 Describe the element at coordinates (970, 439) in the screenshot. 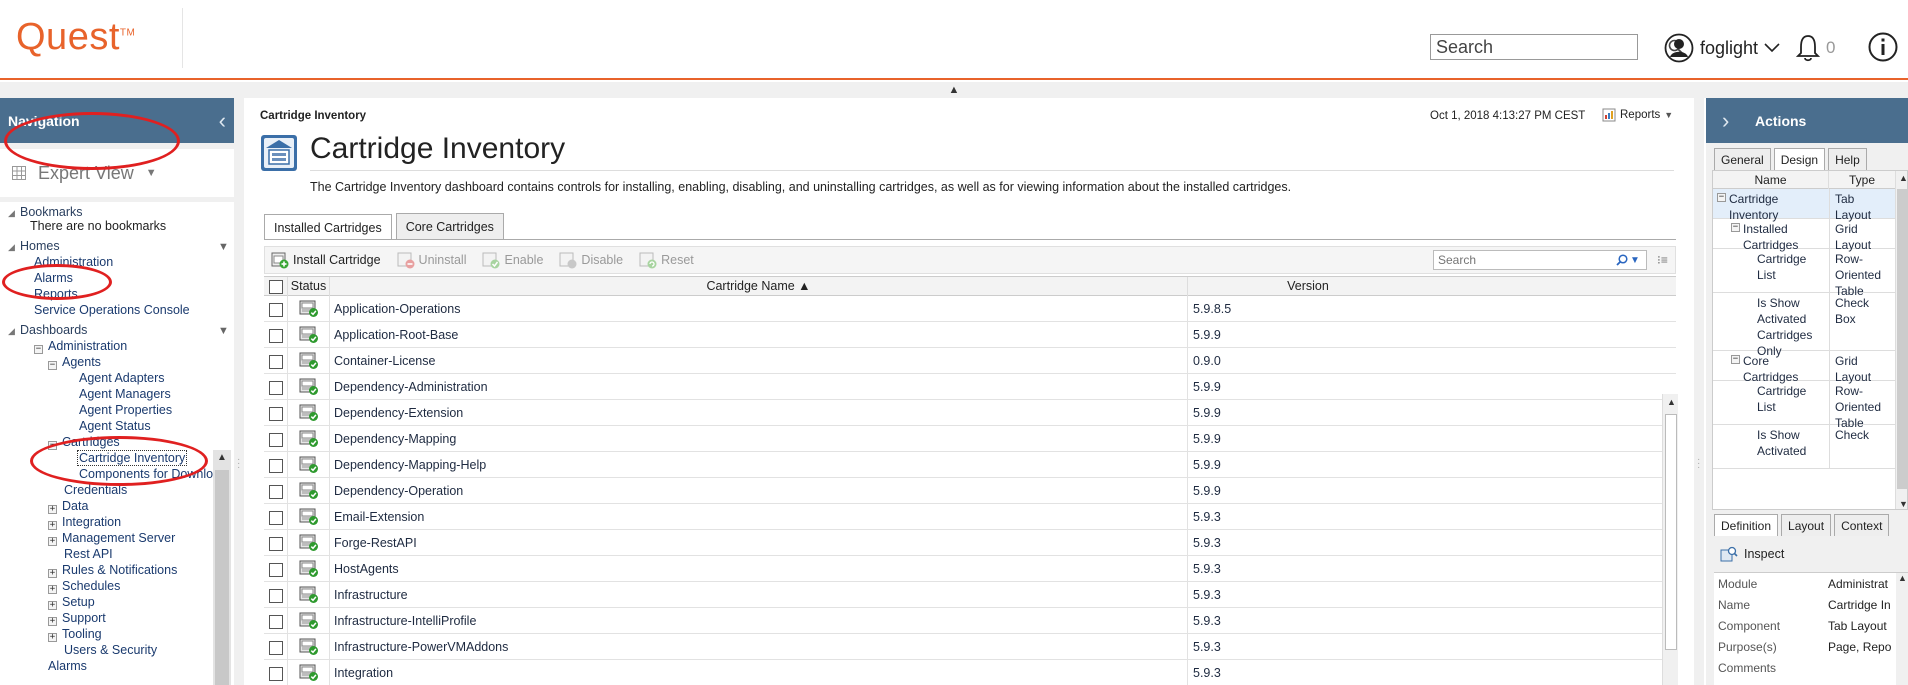

I see `table-row: Dependency-Mapping 5.9.9` at that location.